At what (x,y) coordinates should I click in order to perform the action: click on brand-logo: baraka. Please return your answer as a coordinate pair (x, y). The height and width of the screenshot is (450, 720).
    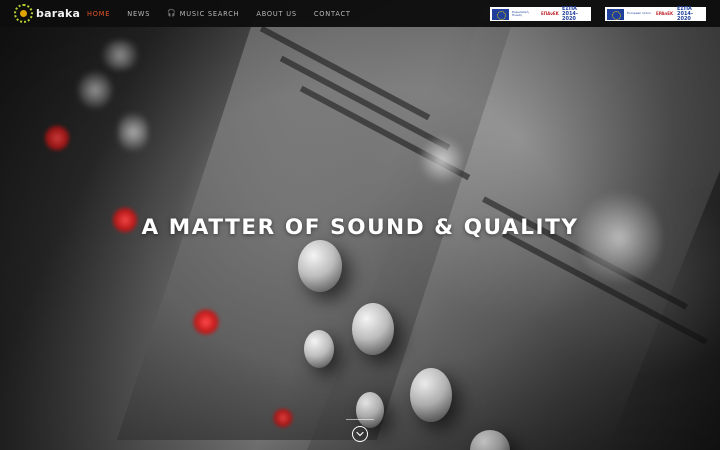
    Looking at the image, I should click on (47, 13).